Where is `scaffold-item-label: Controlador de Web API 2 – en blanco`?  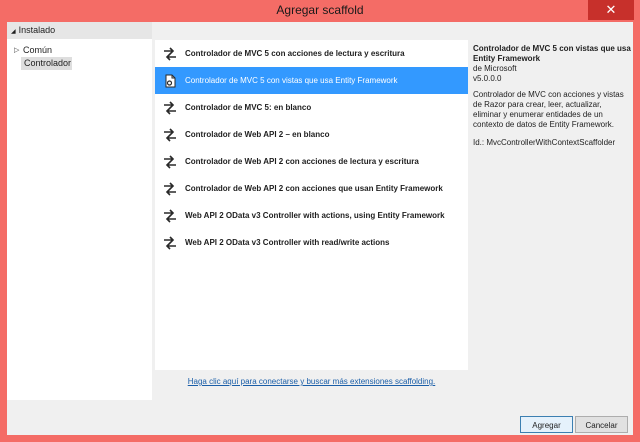 scaffold-item-label: Controlador de Web API 2 – en blanco is located at coordinates (257, 134).